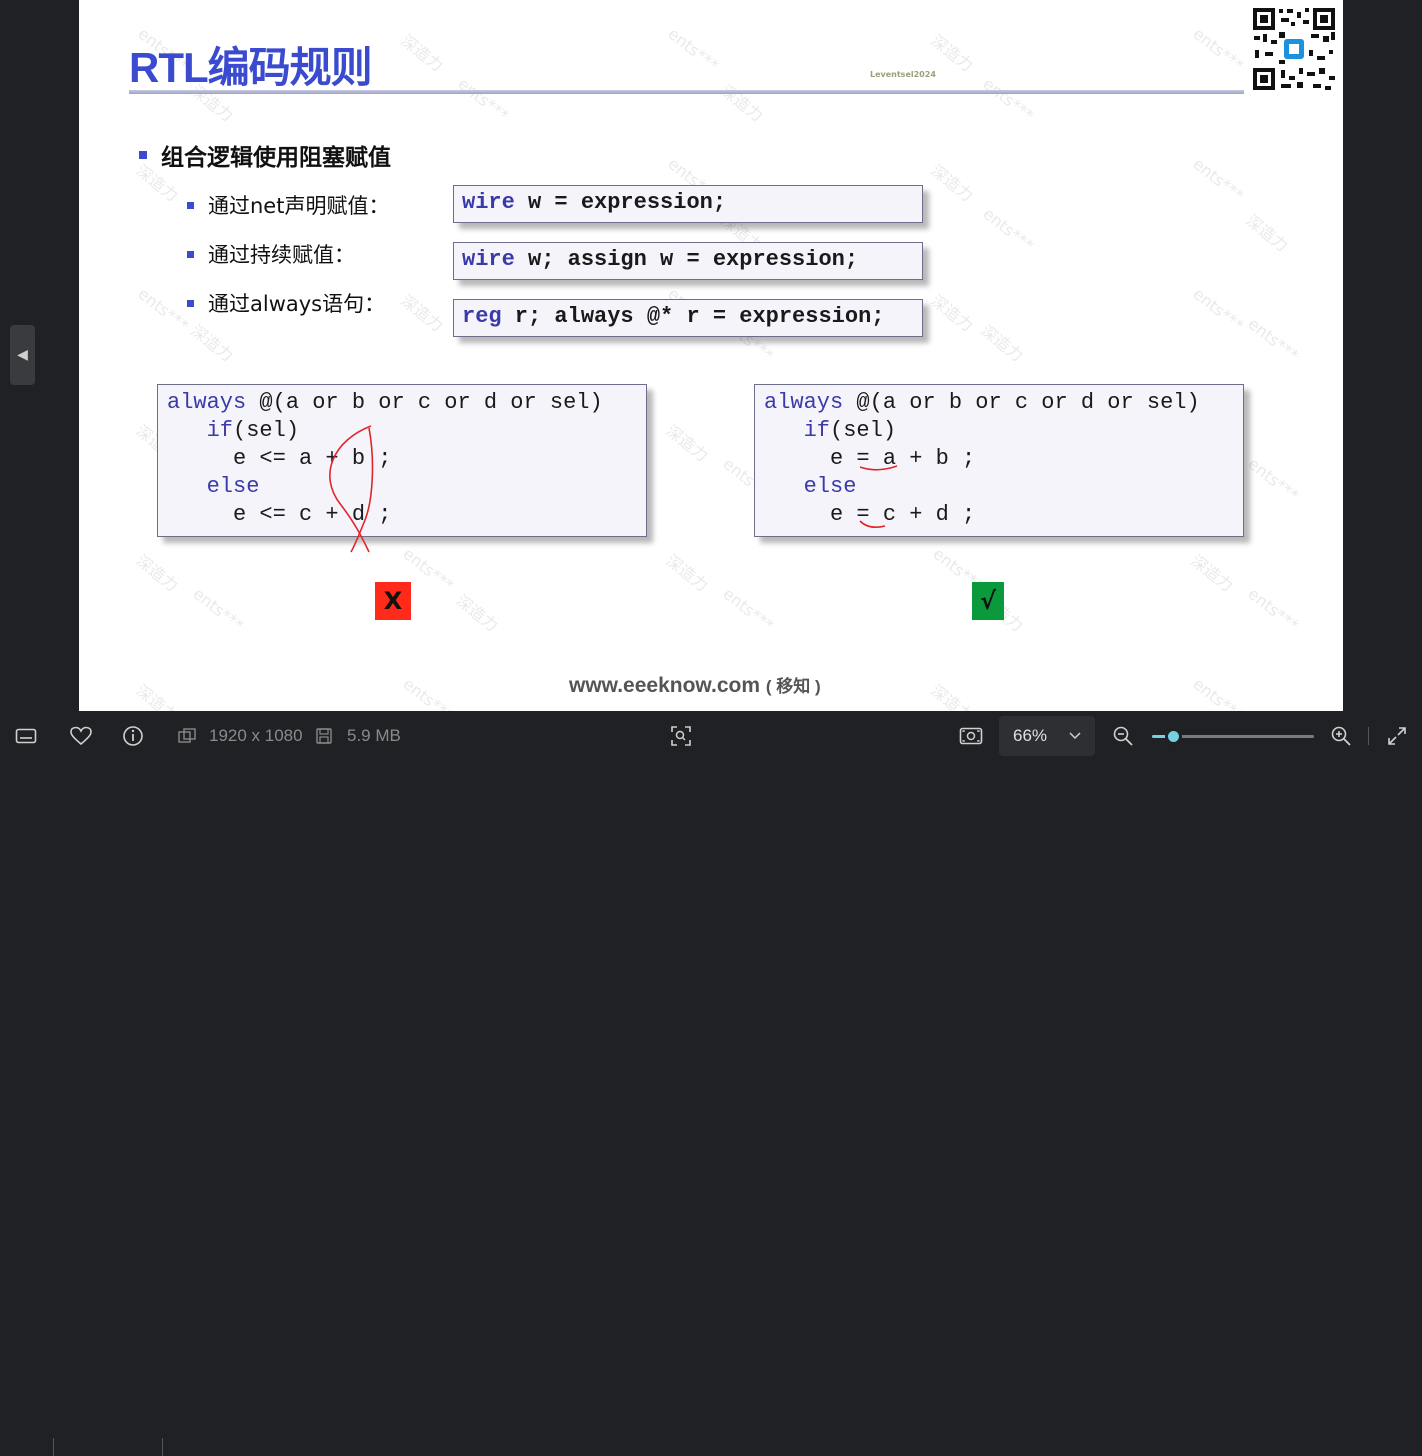 The image size is (1422, 1456). I want to click on sub-bullet-net: 通过net声明赋值：, so click(288, 205).